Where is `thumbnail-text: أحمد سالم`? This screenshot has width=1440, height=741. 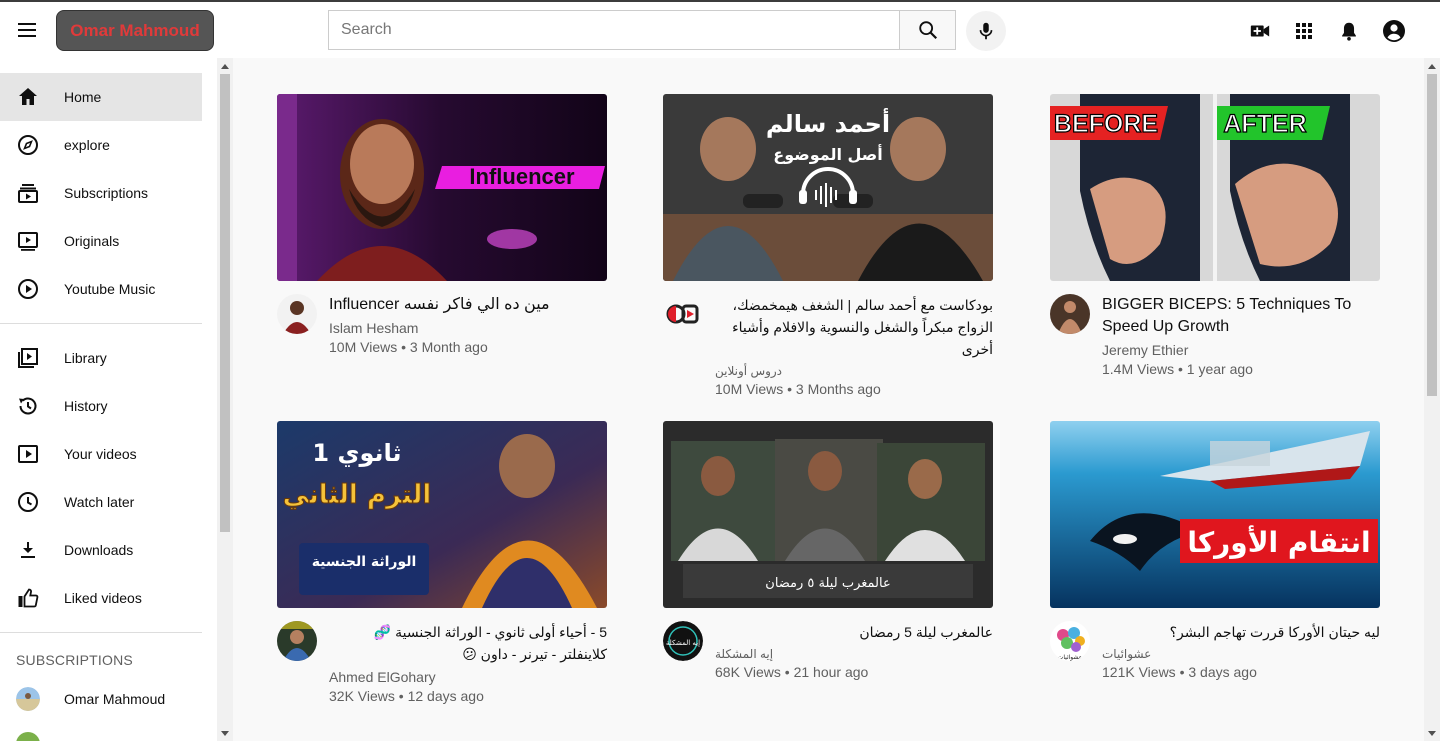
thumbnail-text: أحمد سالم is located at coordinates (828, 123).